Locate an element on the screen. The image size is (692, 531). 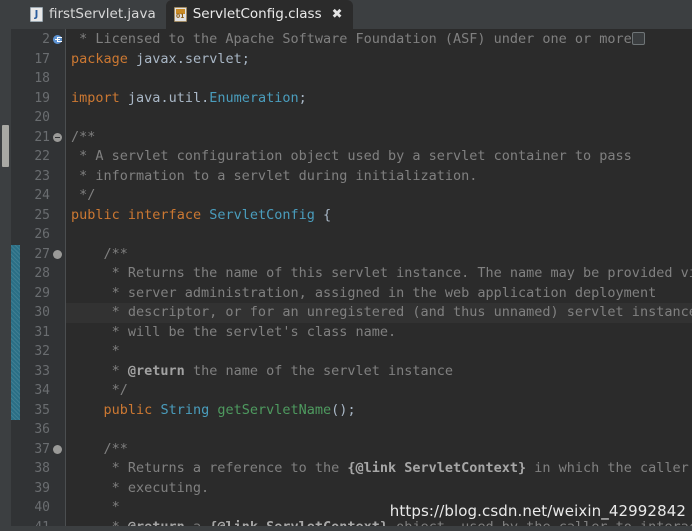
code-folding-gutter is located at coordinates (58, 280).